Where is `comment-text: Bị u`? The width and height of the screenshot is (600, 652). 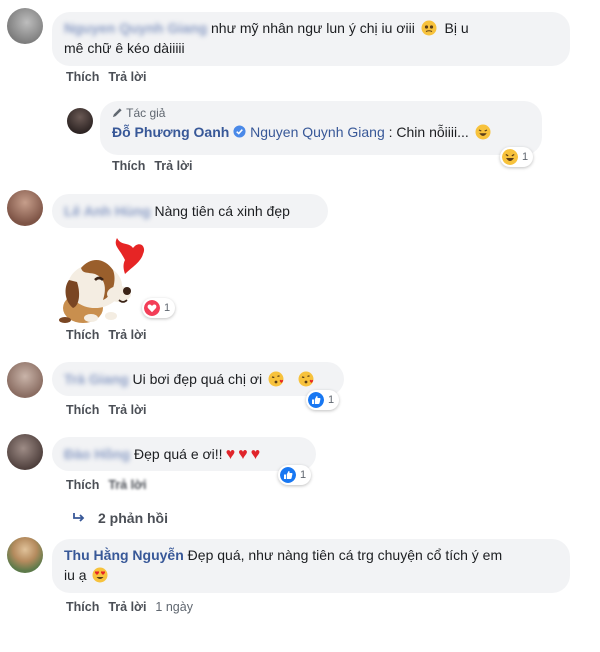 comment-text: Bị u is located at coordinates (456, 28).